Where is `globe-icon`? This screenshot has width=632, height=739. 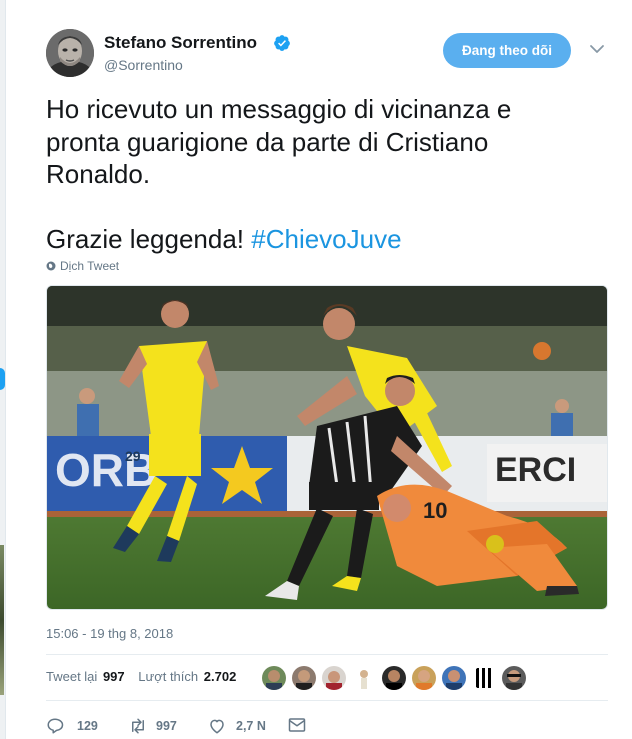
globe-icon is located at coordinates (51, 266).